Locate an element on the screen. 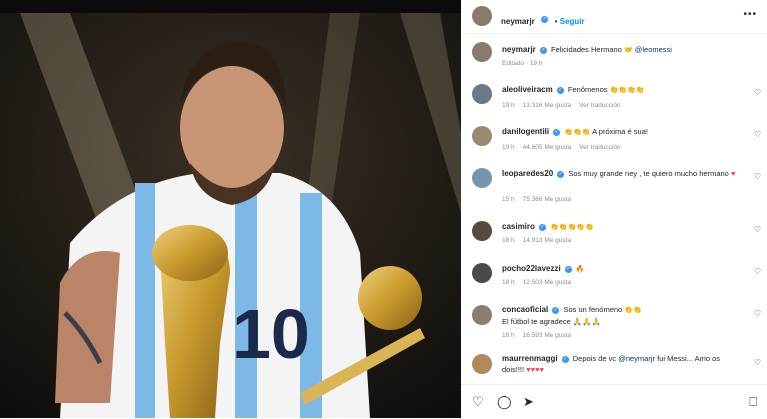 Image resolution: width=767 pixels, height=419 pixels. comment-username: danilogentili is located at coordinates (525, 131).